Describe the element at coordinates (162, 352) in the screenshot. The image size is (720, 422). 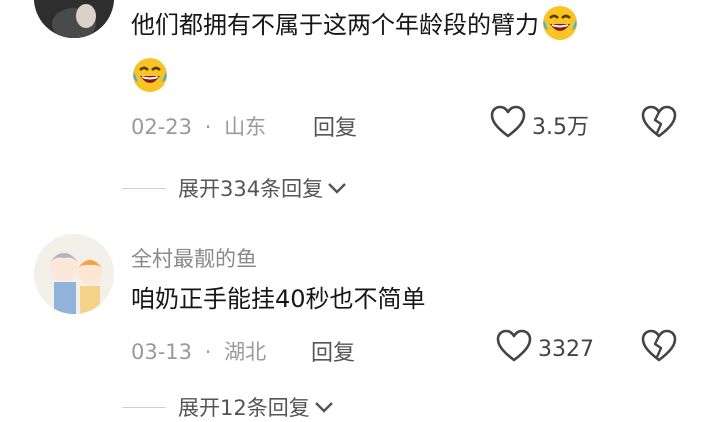
I see `comment-date: 03-13` at that location.